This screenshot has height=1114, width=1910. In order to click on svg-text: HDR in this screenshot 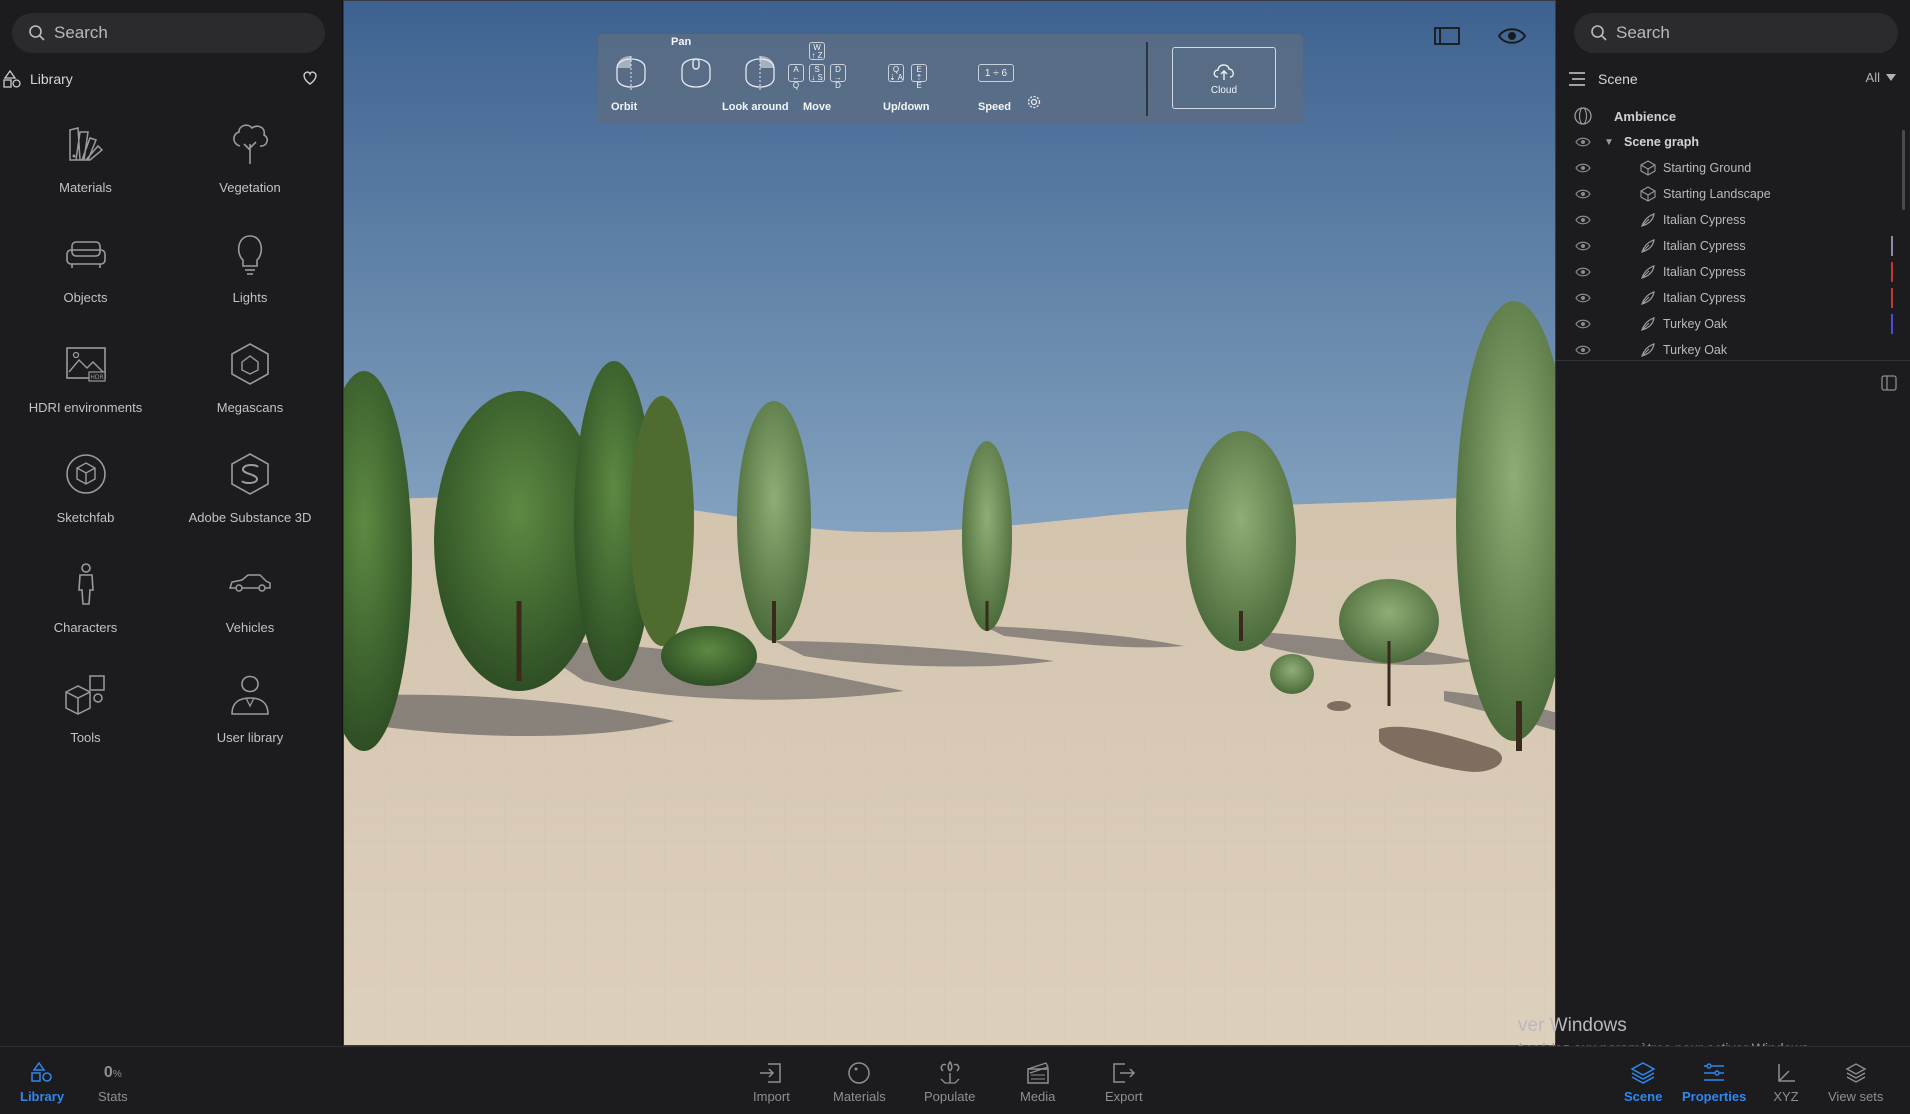, I will do `click(96, 377)`.